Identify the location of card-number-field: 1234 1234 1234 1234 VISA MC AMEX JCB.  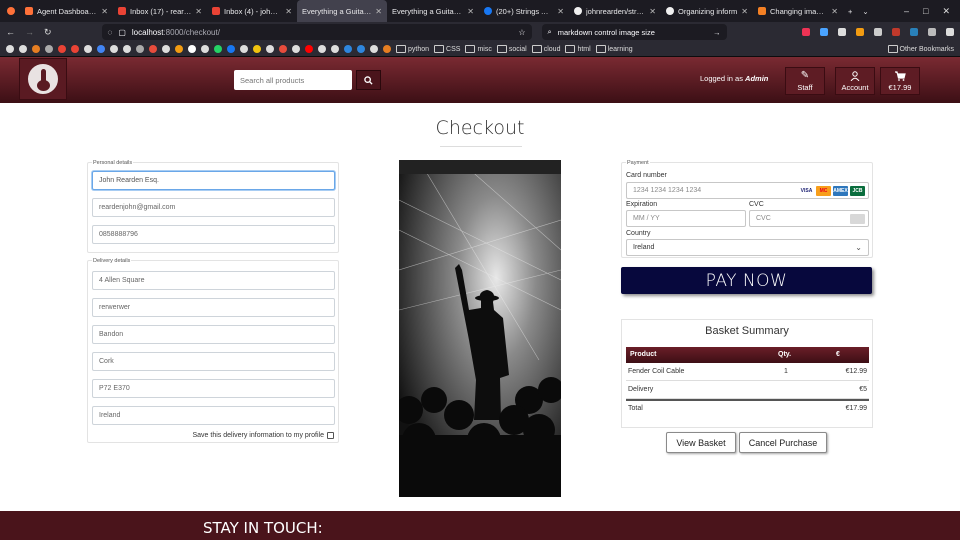
(747, 190).